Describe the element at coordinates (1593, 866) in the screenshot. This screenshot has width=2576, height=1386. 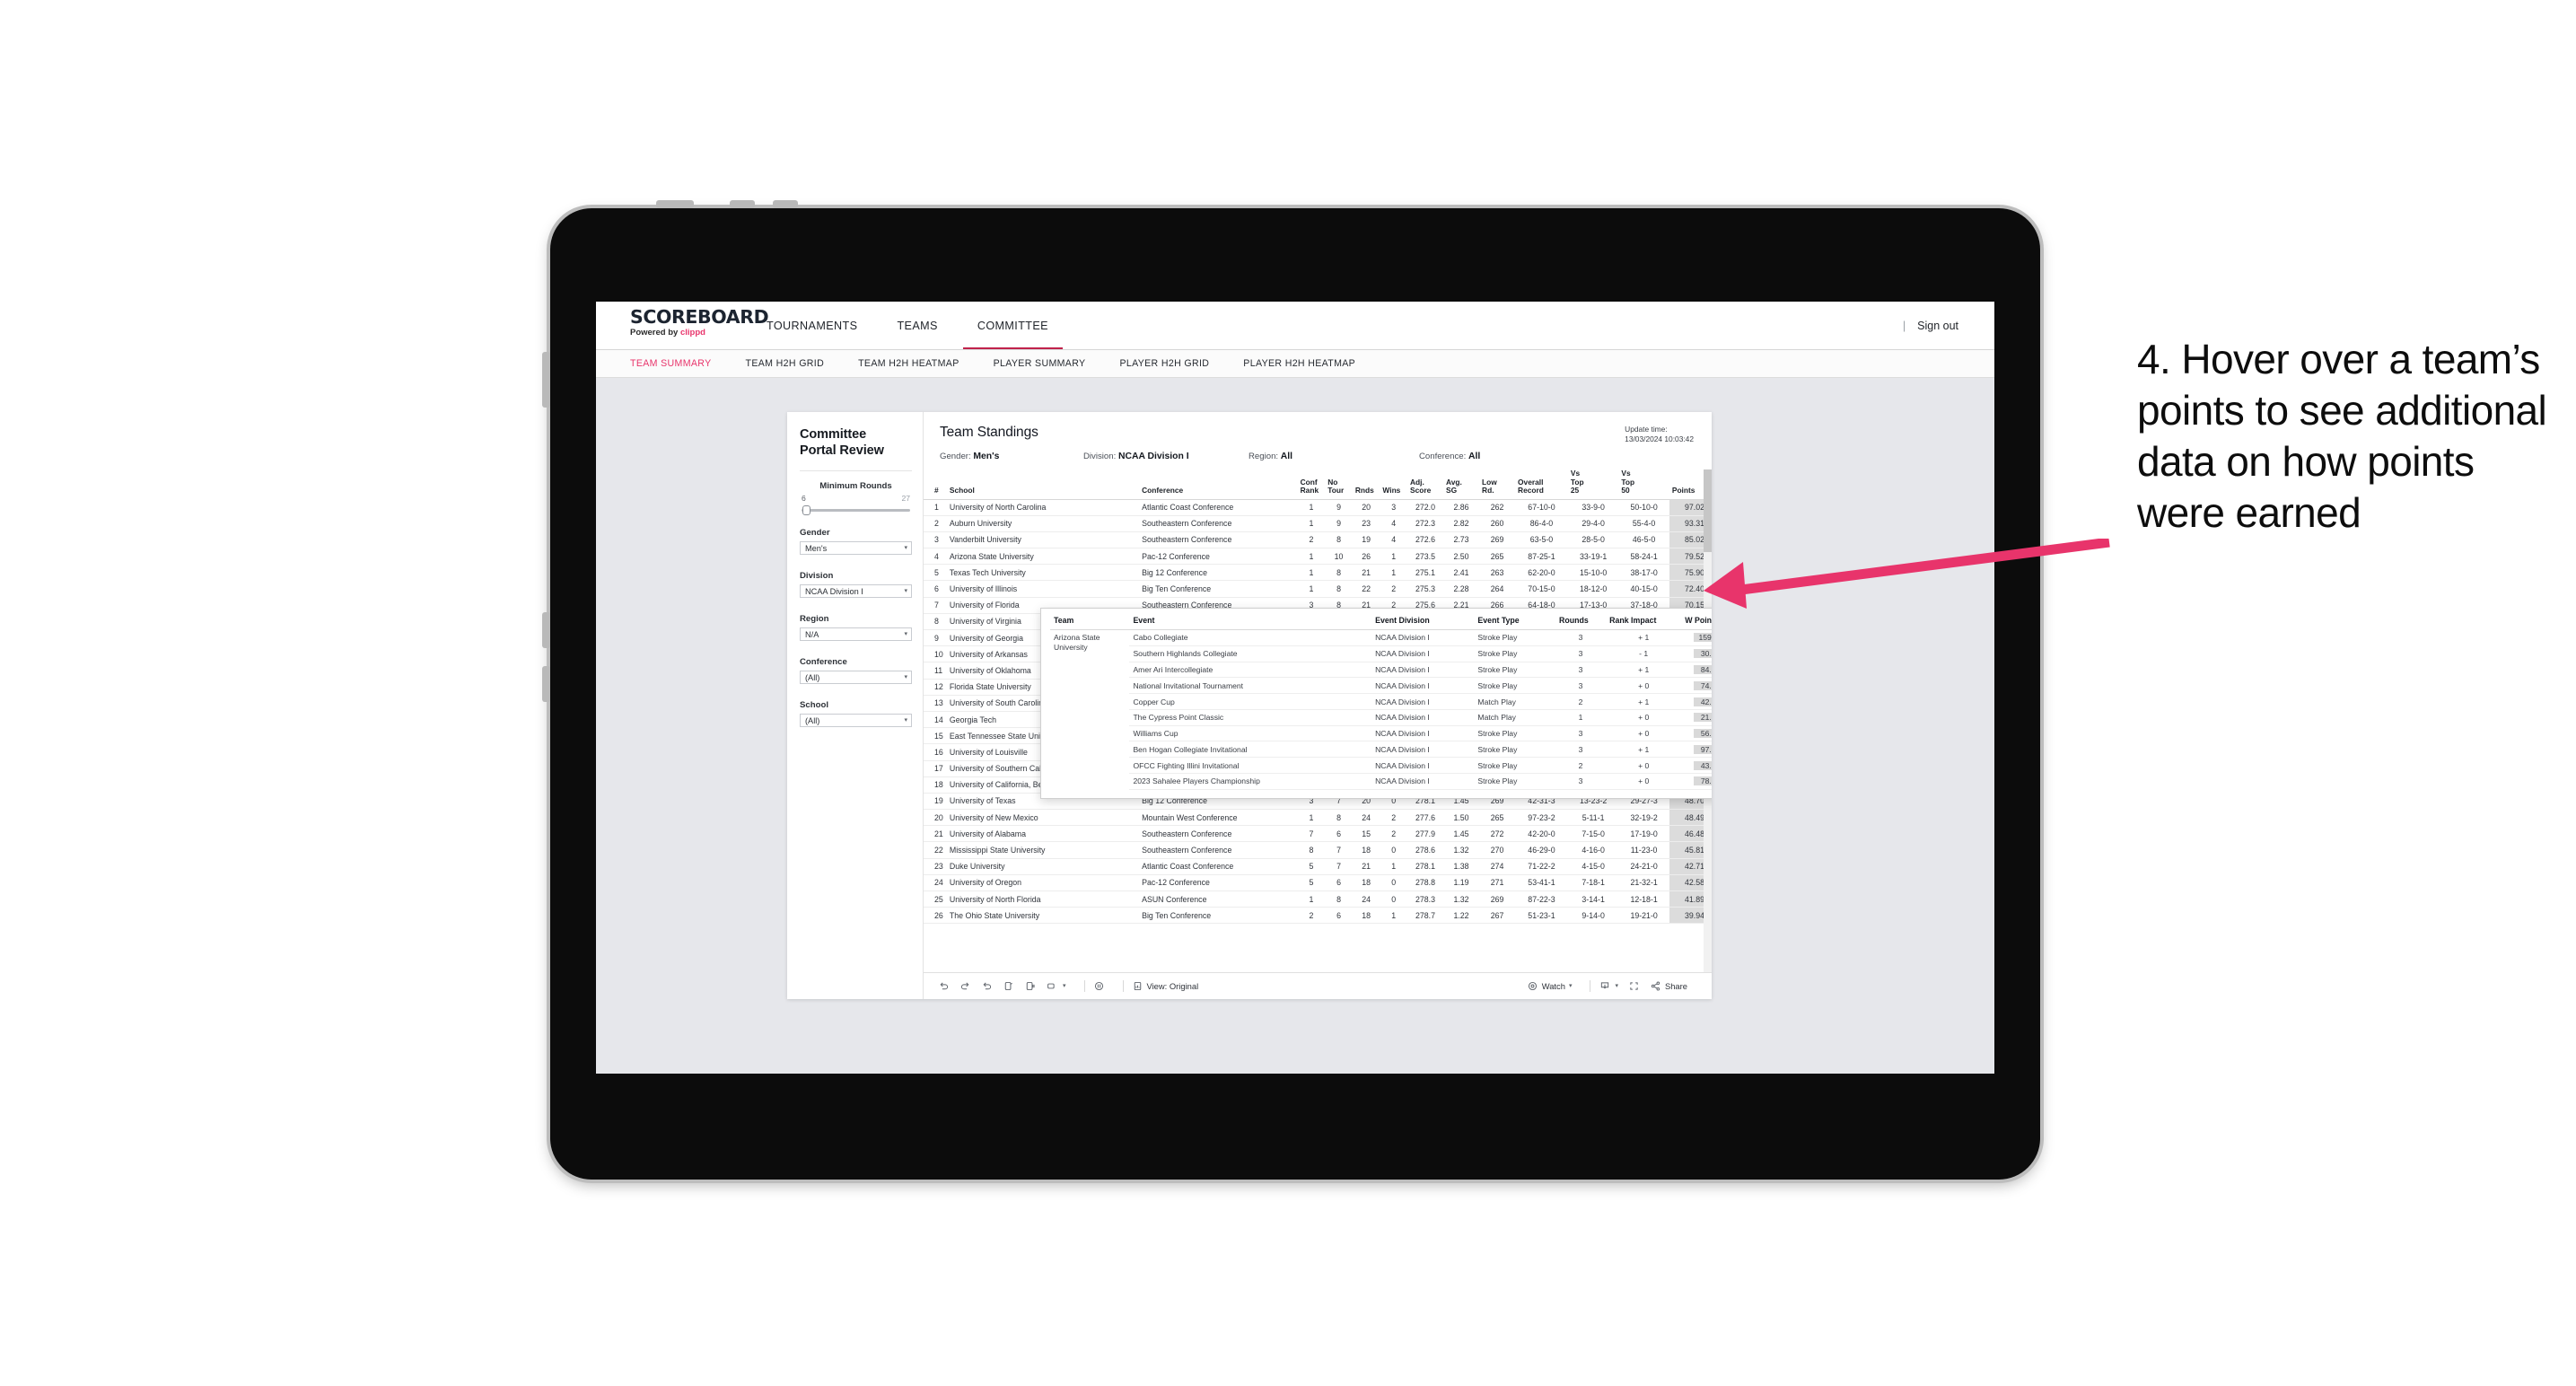
I see `cell-vs-top-25: 4-15-0` at that location.